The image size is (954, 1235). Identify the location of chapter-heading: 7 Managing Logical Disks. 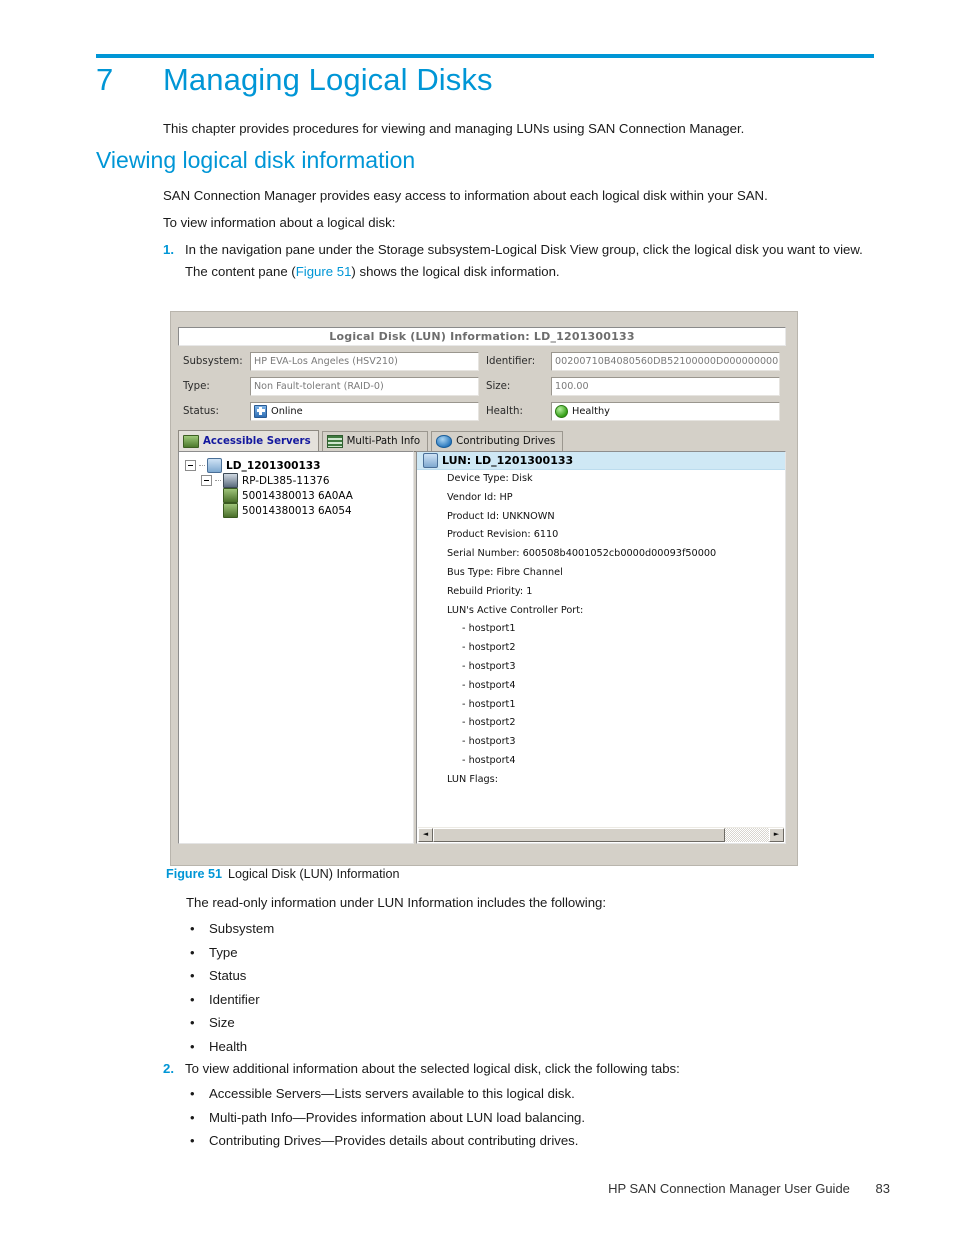
(491, 80).